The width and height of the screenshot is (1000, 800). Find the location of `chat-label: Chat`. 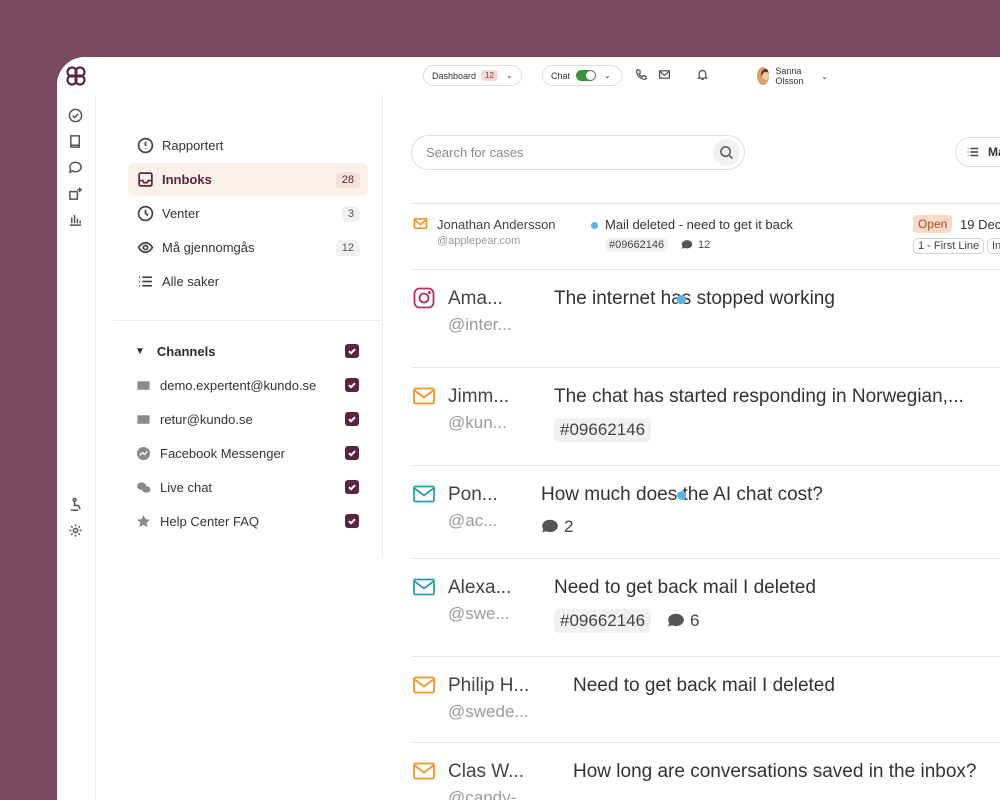

chat-label: Chat is located at coordinates (561, 75).